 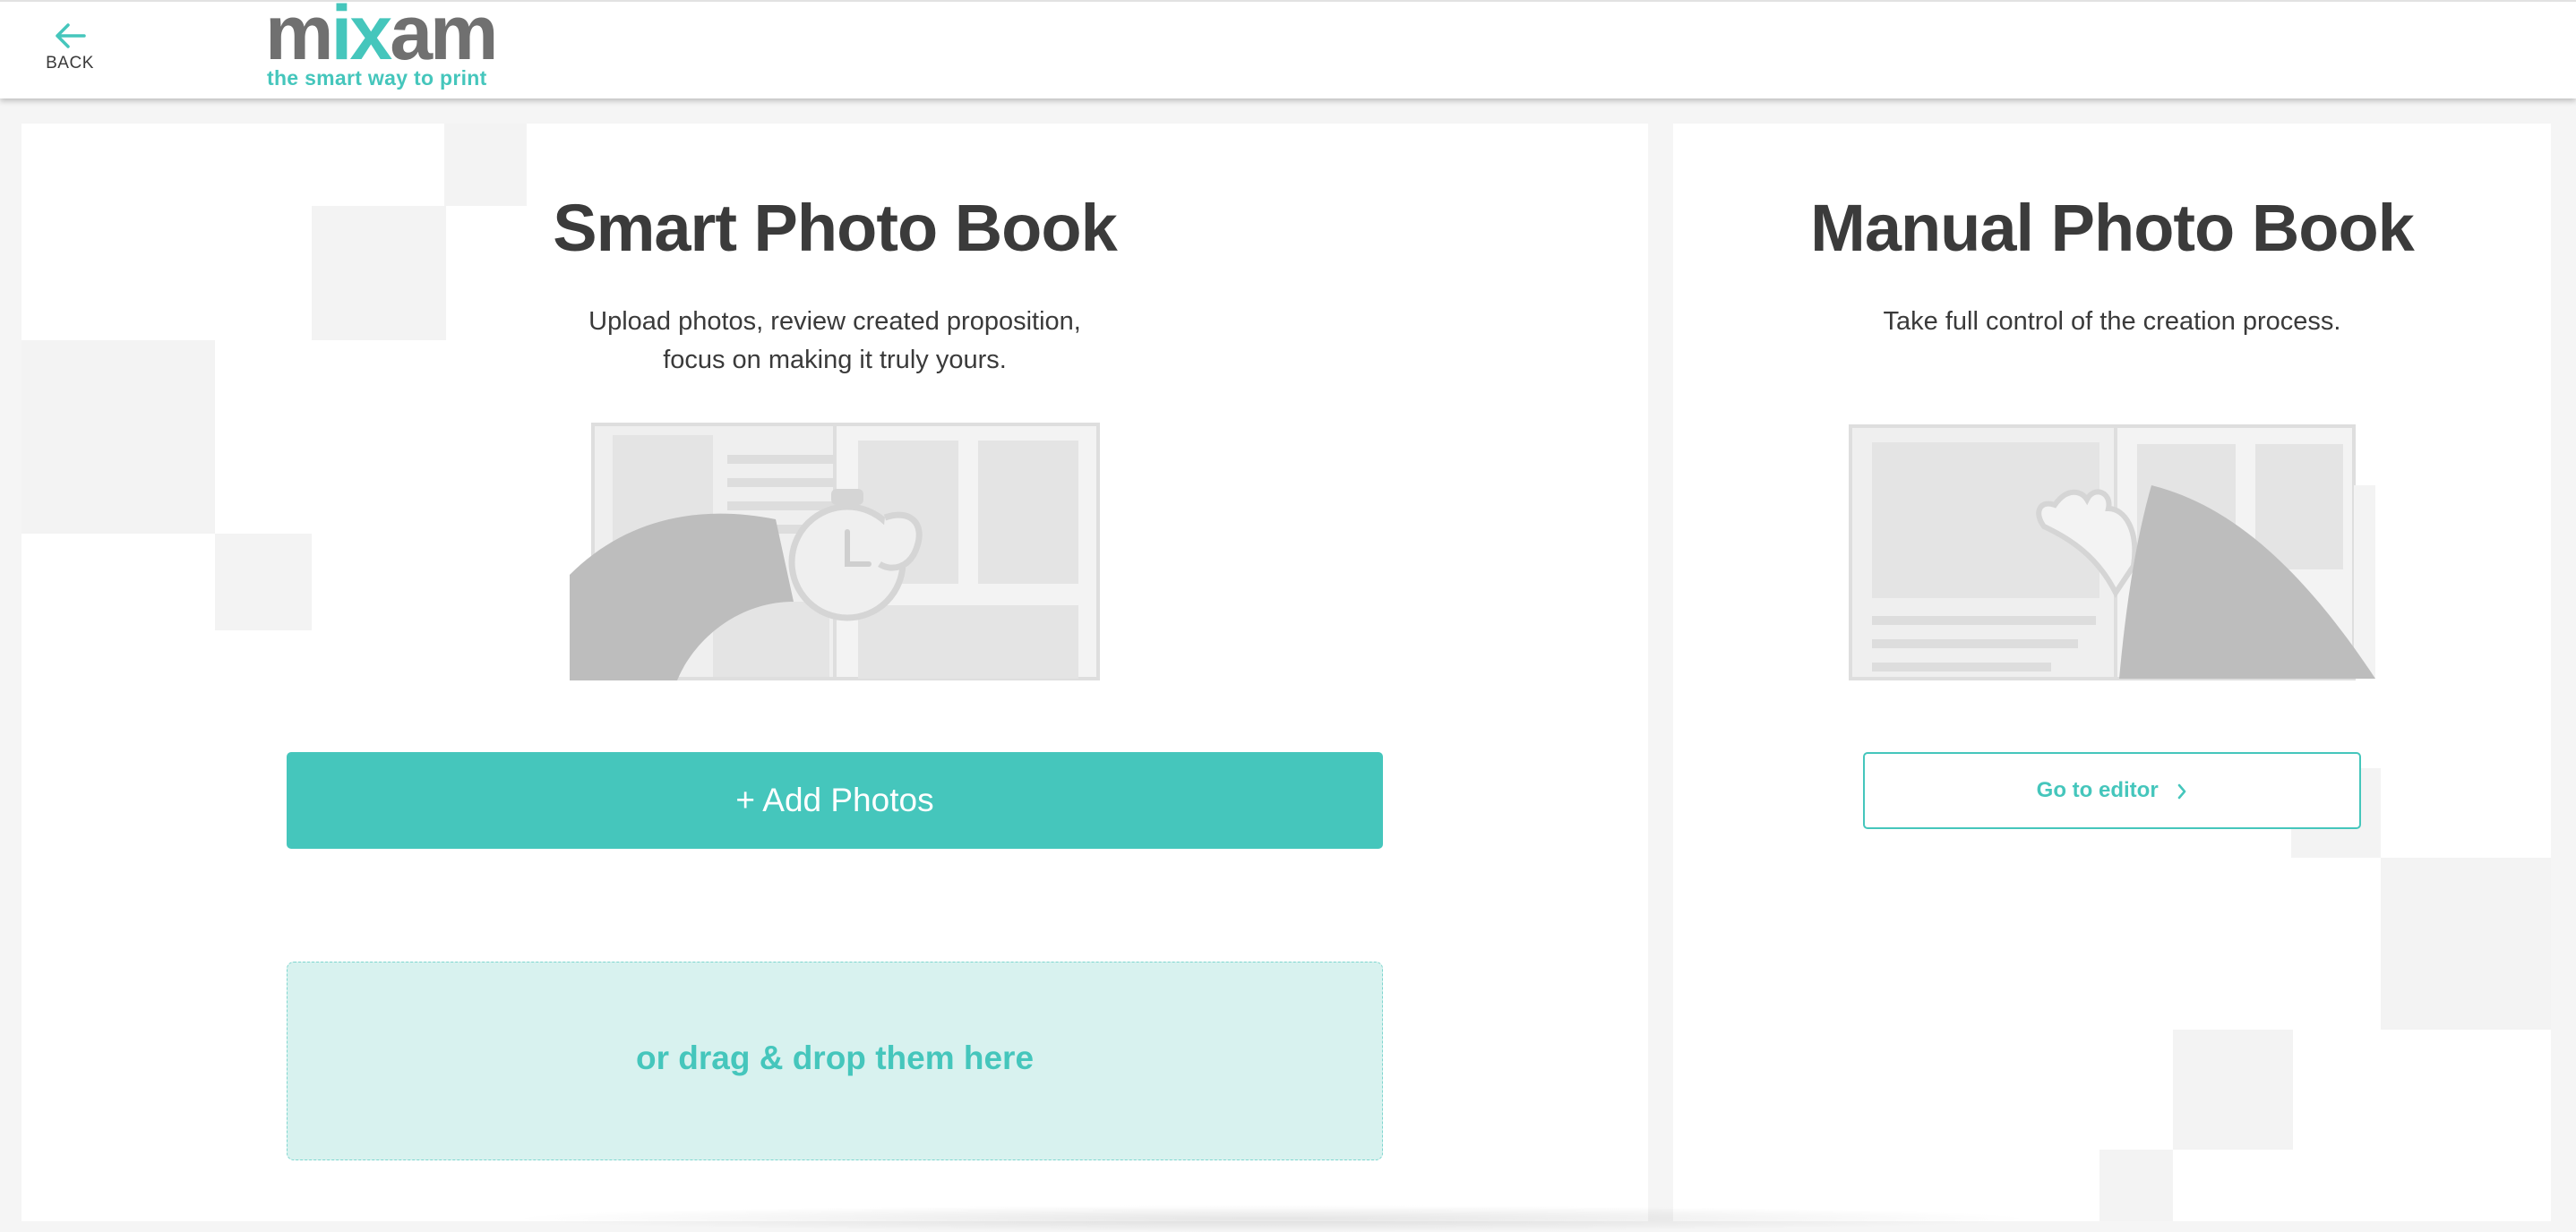 I want to click on dropzone-label: or drag & drop them here, so click(x=835, y=1058).